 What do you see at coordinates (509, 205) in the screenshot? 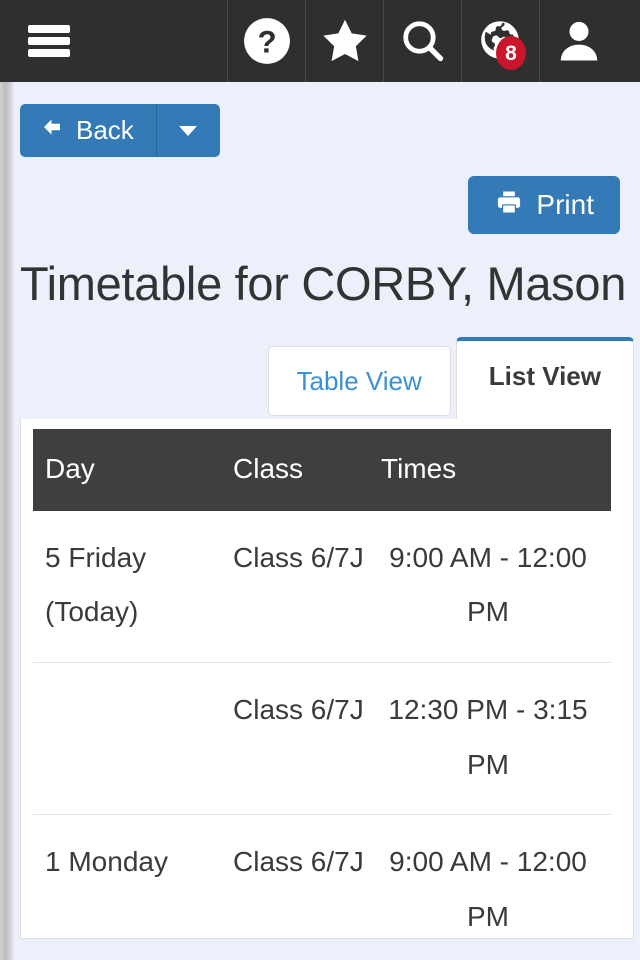
I see `printer-icon` at bounding box center [509, 205].